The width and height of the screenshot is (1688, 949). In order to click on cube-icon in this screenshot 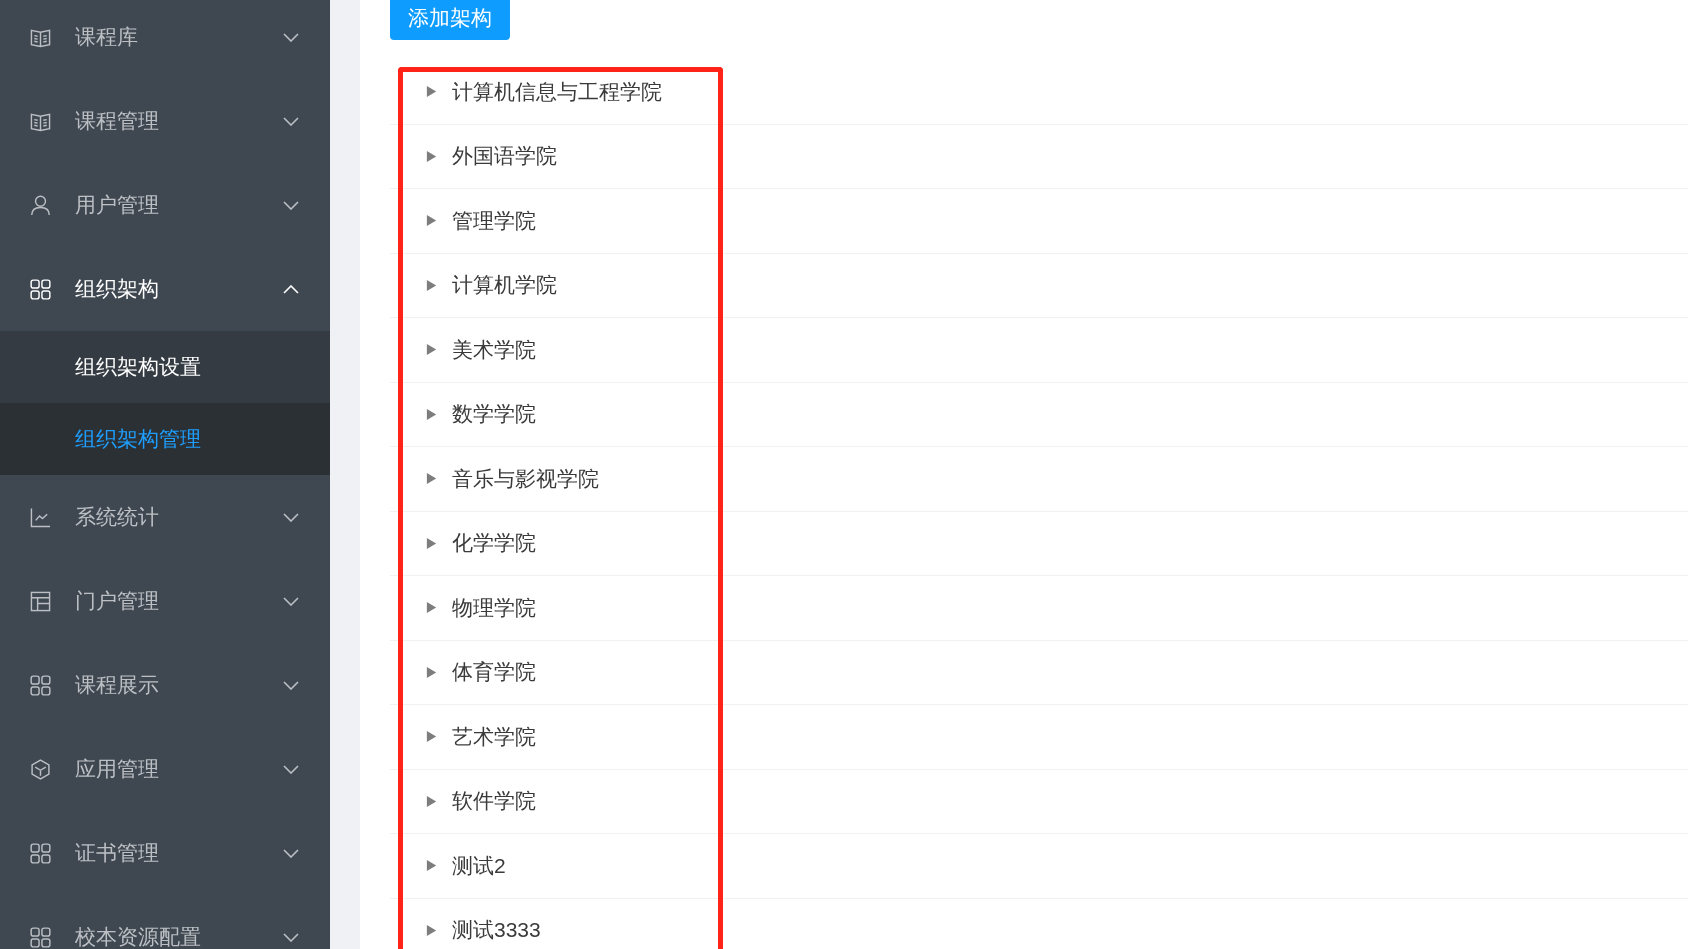, I will do `click(40, 769)`.